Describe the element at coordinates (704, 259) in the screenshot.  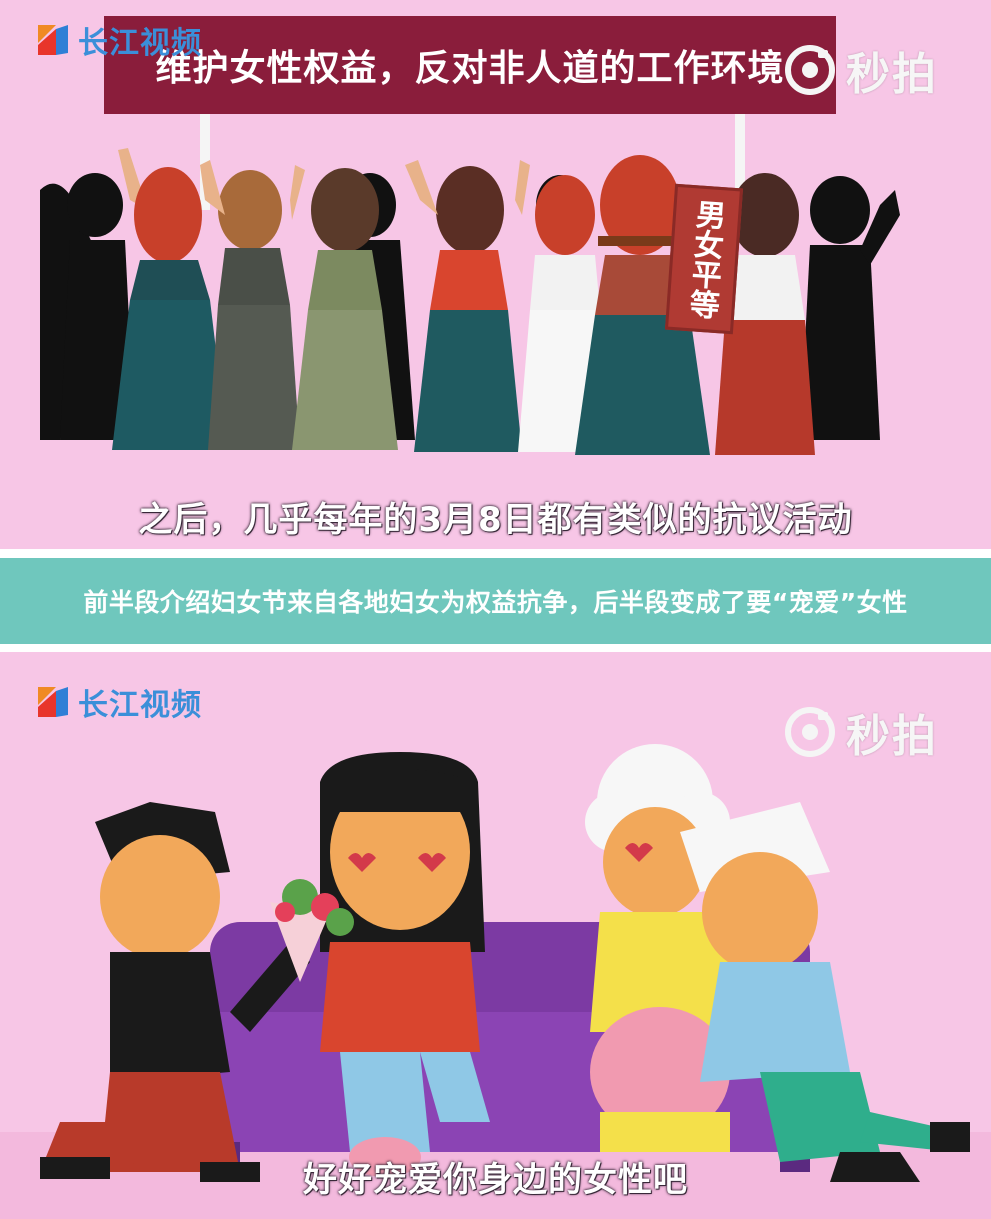
I see `equality-sign: 男女平等` at that location.